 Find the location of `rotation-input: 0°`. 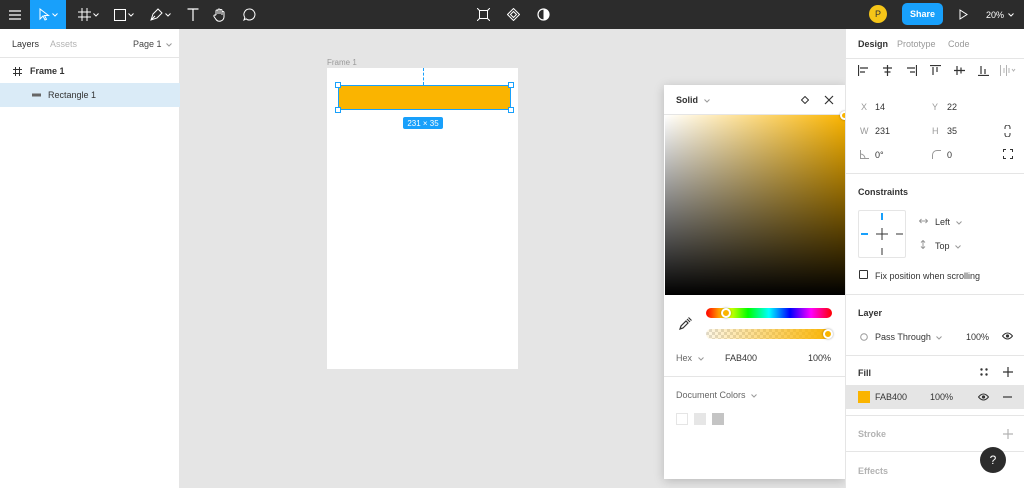

rotation-input: 0° is located at coordinates (879, 155).